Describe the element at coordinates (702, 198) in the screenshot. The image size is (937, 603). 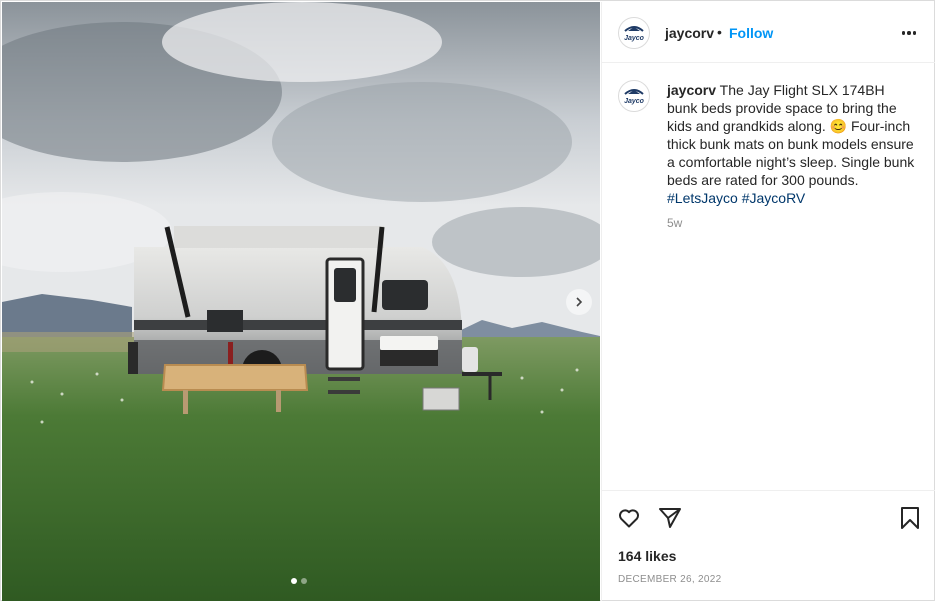
I see `hashtag-letsjayco: #LetsJayco` at that location.